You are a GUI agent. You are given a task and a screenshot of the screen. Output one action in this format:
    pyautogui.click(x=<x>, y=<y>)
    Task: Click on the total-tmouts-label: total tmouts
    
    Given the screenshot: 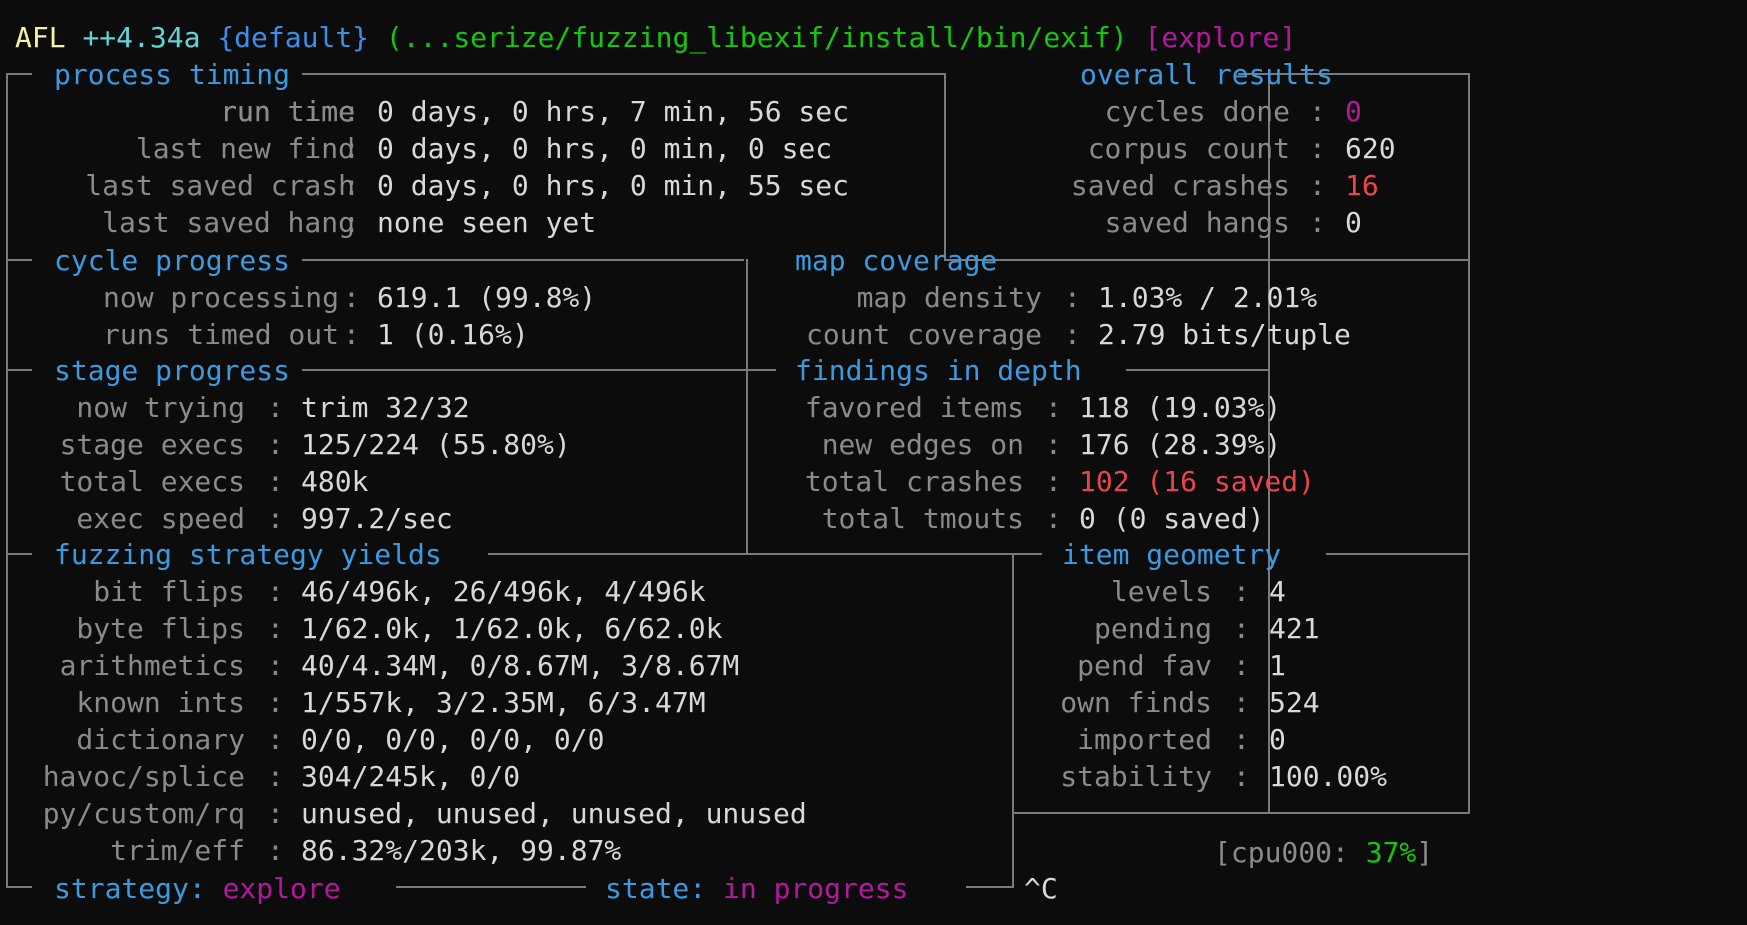 What is the action you would take?
    pyautogui.click(x=922, y=518)
    